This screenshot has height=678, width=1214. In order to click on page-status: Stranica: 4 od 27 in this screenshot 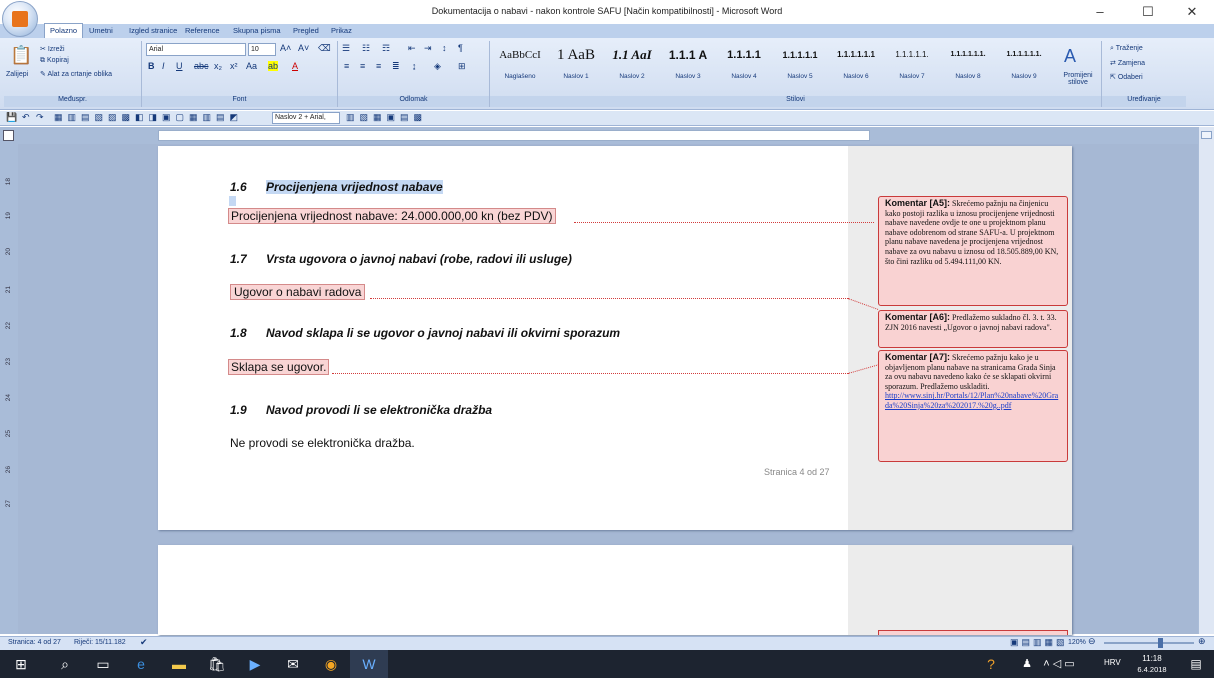, I will do `click(34, 642)`.